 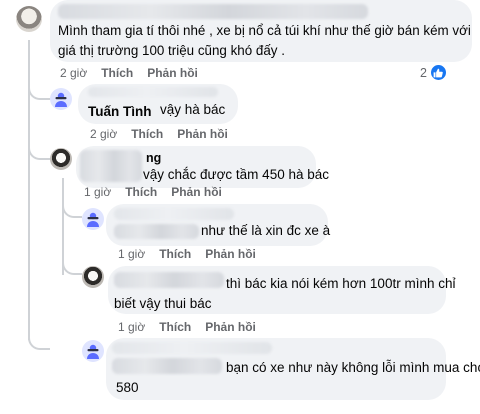 What do you see at coordinates (353, 367) in the screenshot?
I see `comment-text-line1: bạn có xe như này không lỗi mình mua cho` at bounding box center [353, 367].